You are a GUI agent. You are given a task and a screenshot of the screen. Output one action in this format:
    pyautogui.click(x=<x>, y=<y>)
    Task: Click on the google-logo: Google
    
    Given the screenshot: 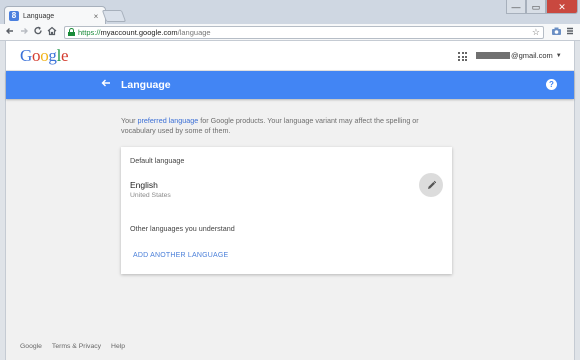 What is the action you would take?
    pyautogui.click(x=44, y=56)
    